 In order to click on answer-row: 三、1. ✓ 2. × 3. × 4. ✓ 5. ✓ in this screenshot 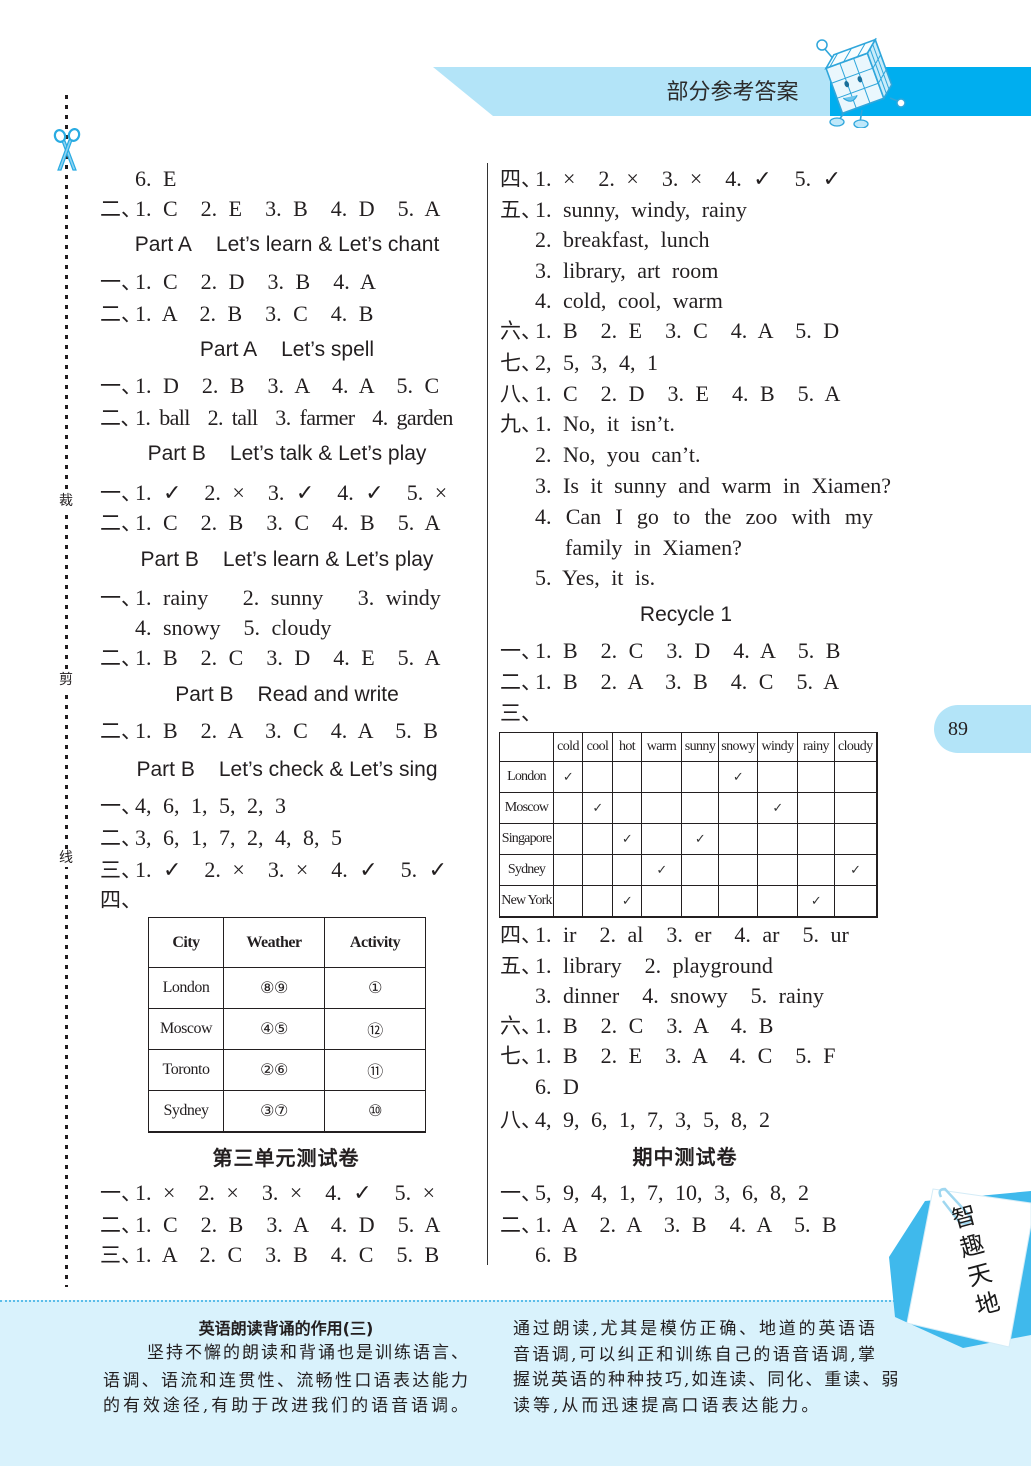, I will do `click(273, 870)`.